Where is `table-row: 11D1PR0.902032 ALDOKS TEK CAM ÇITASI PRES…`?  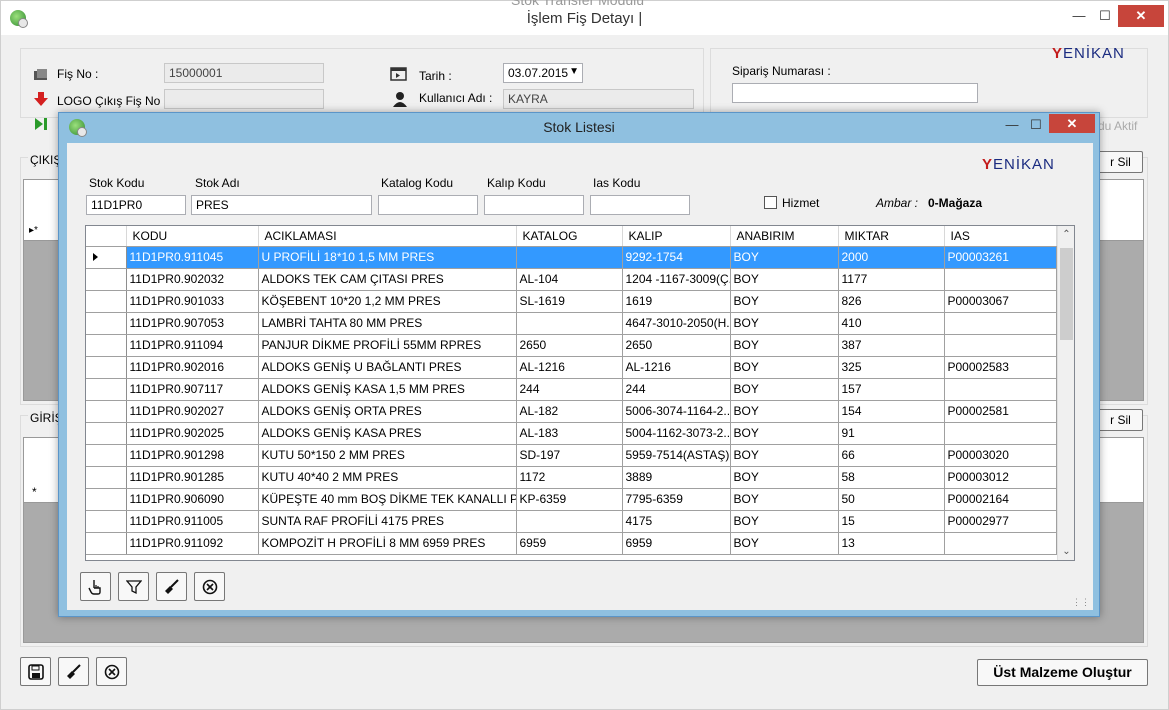 table-row: 11D1PR0.902032 ALDOKS TEK CAM ÇITASI PRES… is located at coordinates (571, 279).